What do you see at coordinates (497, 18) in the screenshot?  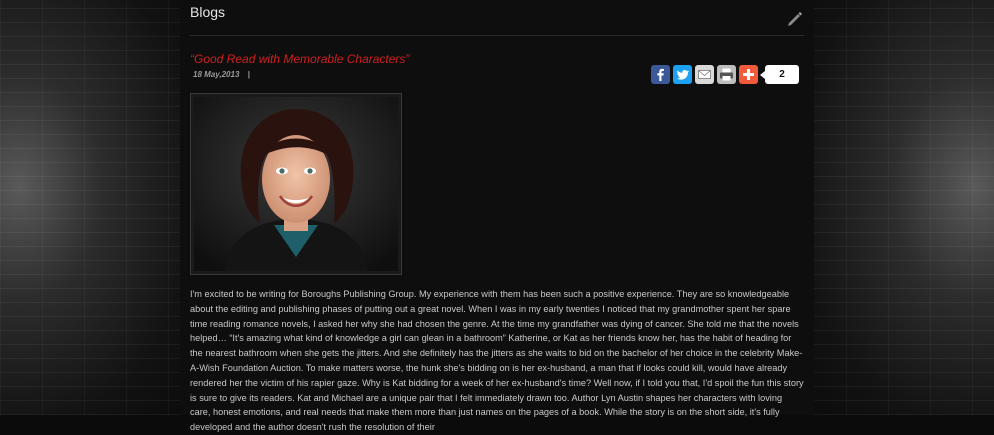 I see `section-header: Blogs` at bounding box center [497, 18].